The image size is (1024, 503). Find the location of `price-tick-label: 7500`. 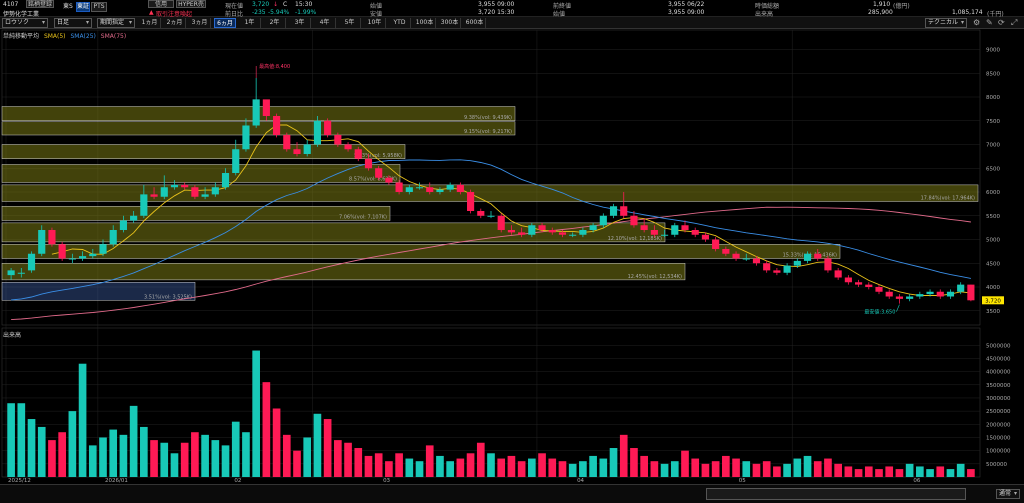

price-tick-label: 7500 is located at coordinates (993, 122).